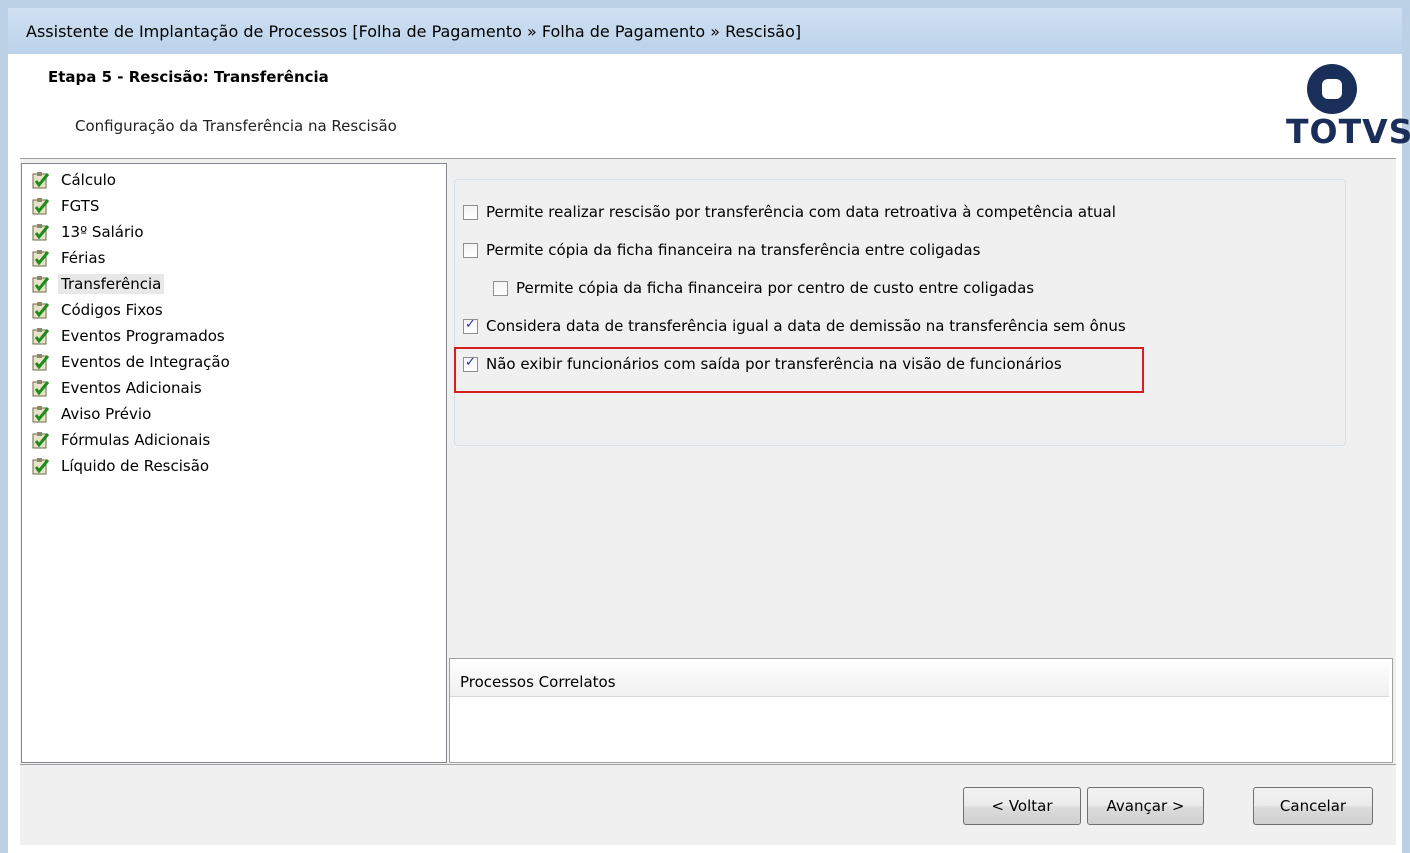  I want to click on tree-item-13-salario: 13º Salário, so click(89, 232).